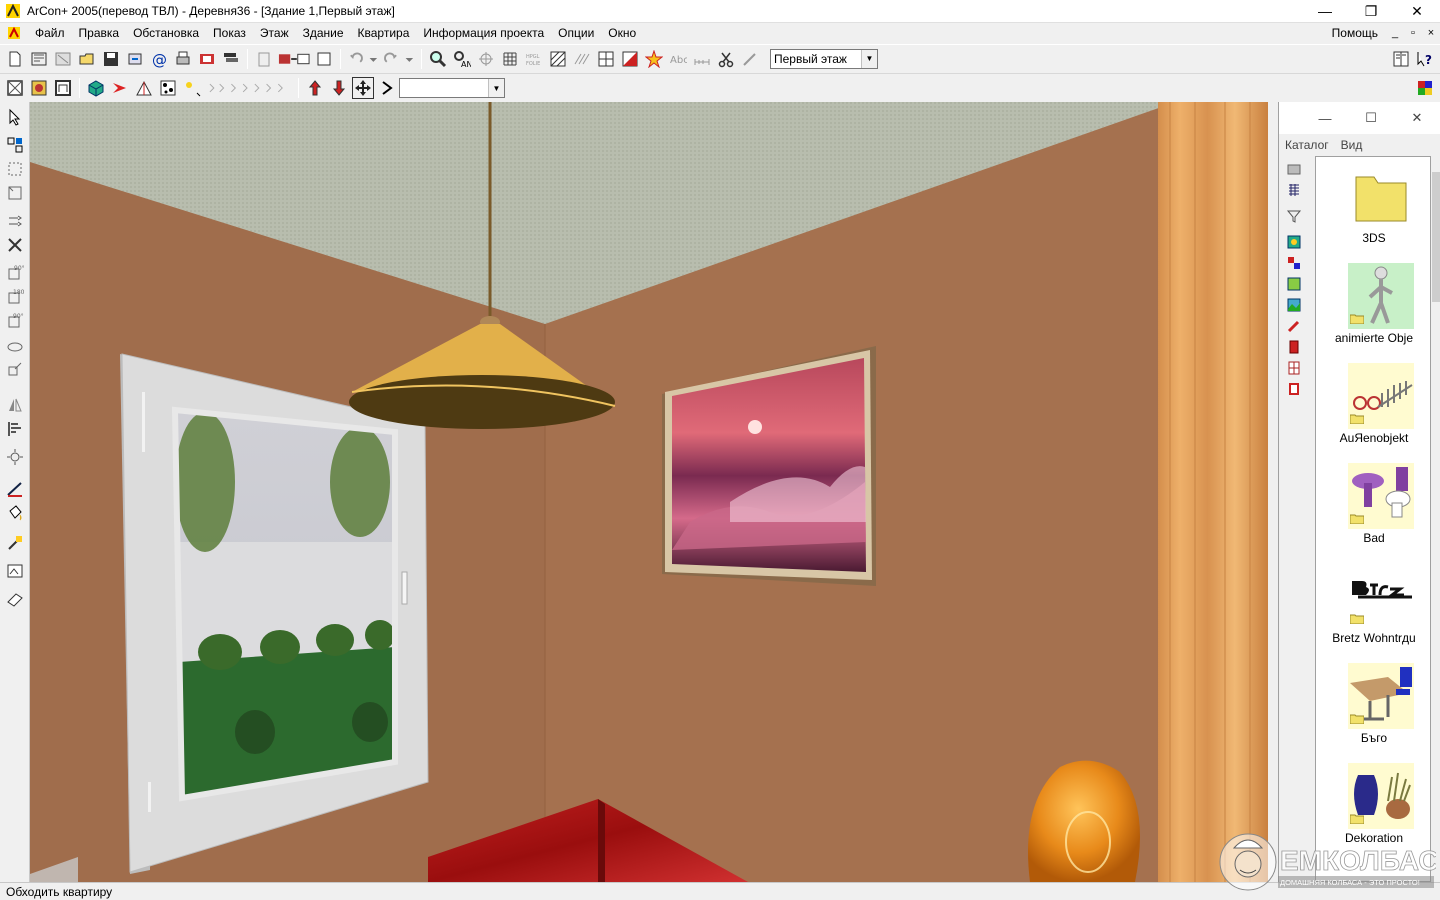 The height and width of the screenshot is (900, 1440). Describe the element at coordinates (144, 88) in the screenshot. I see `perspective-icon` at that location.